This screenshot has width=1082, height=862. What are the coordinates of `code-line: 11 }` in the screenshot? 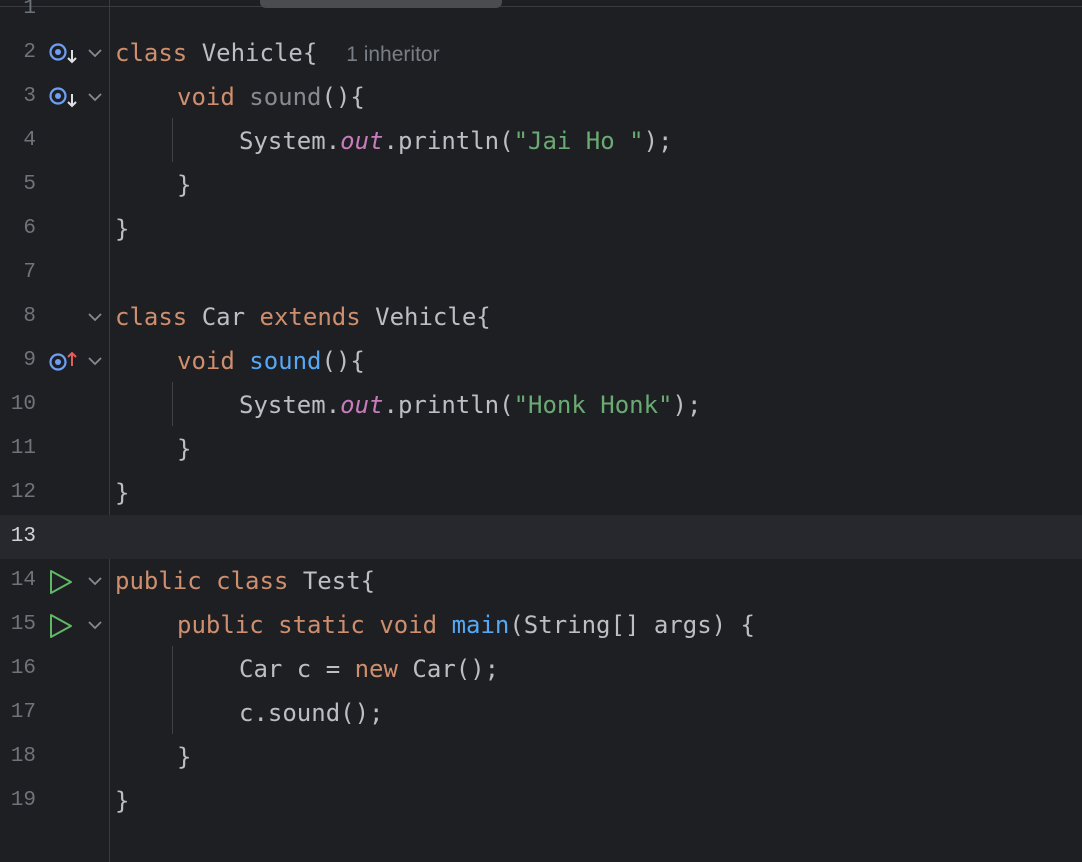 It's located at (541, 449).